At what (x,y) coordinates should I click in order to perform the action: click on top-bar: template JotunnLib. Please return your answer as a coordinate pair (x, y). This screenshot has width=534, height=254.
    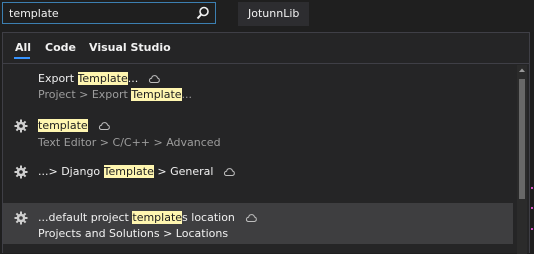
    Looking at the image, I should click on (267, 16).